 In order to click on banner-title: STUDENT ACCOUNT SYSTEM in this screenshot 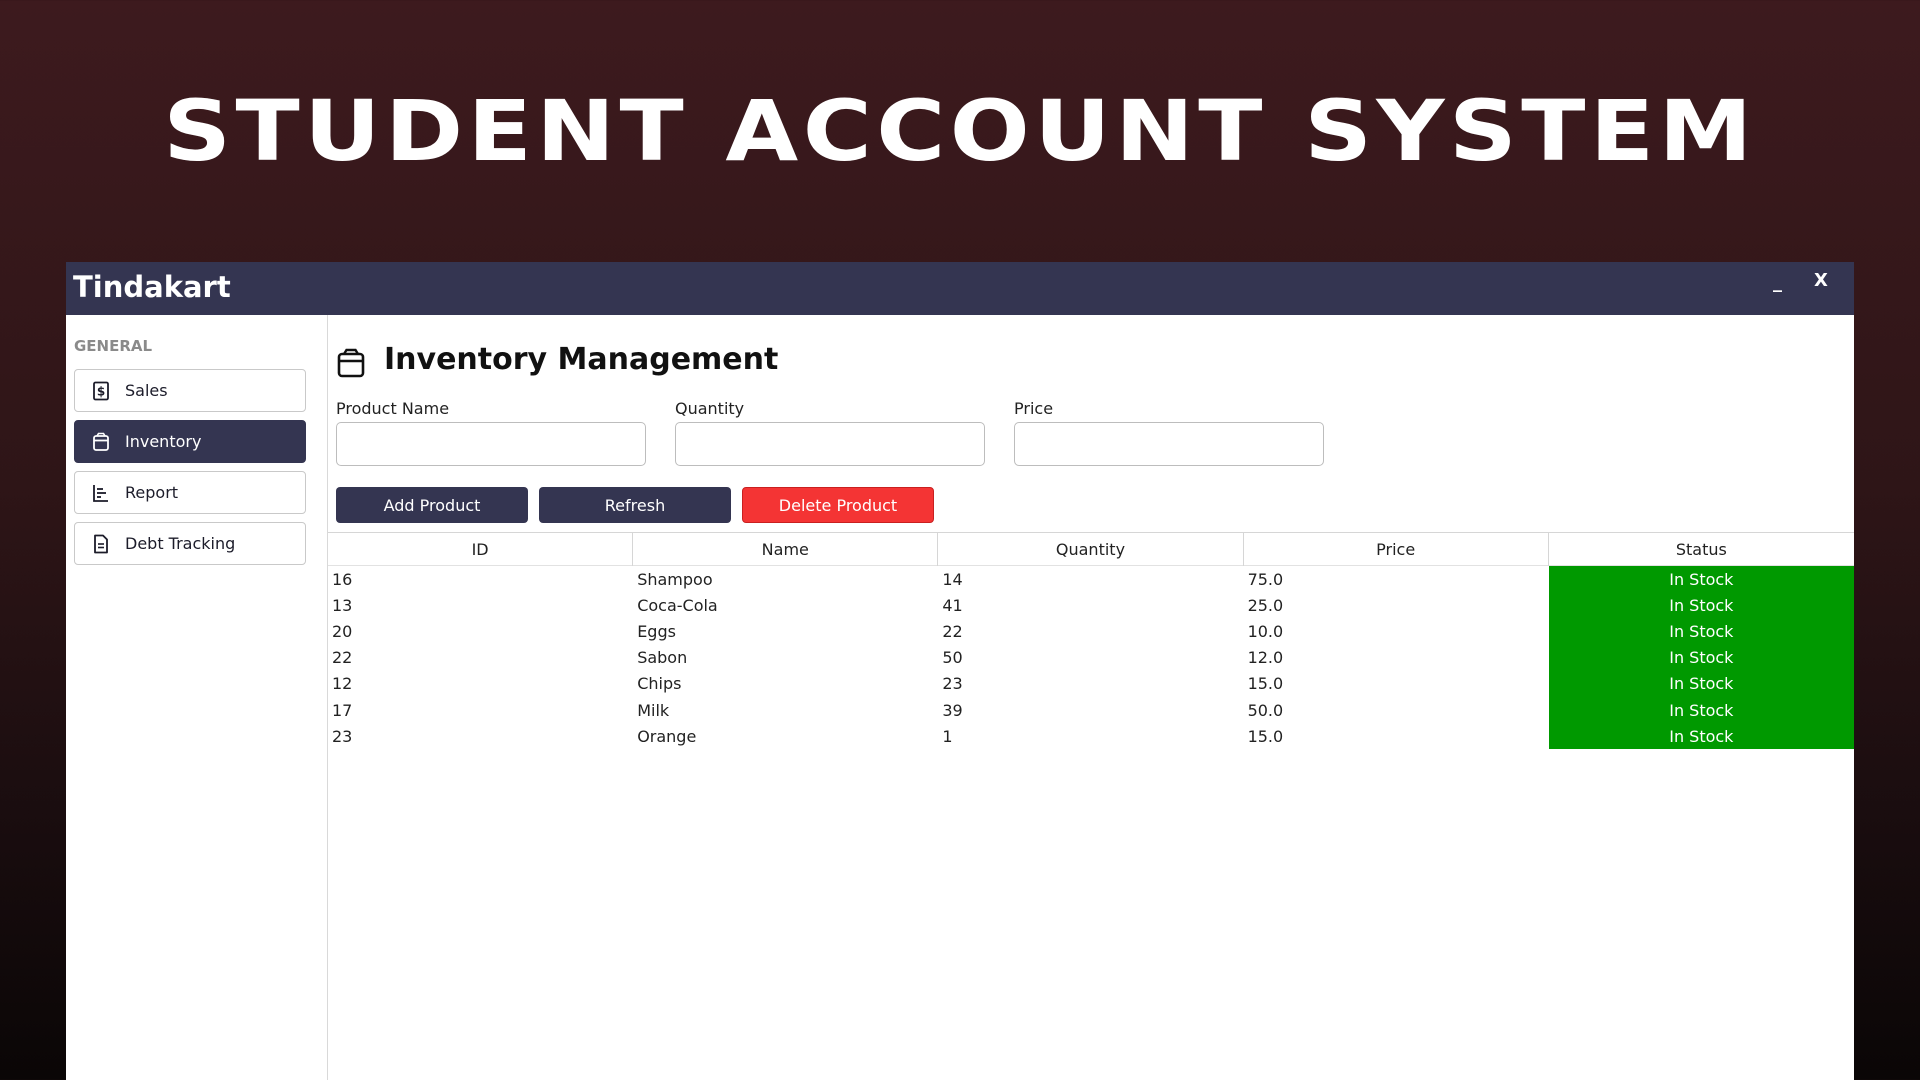, I will do `click(960, 131)`.